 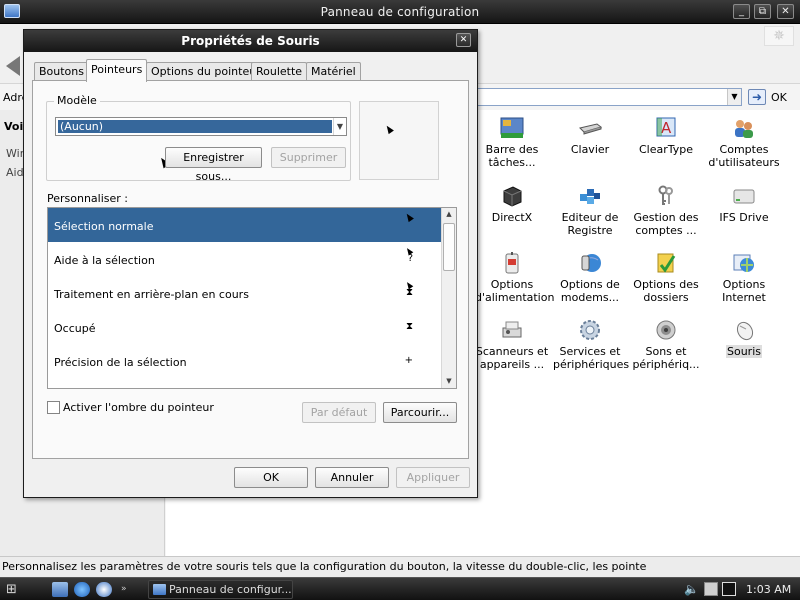 What do you see at coordinates (666, 282) in the screenshot?
I see `cp-item-folder-options: Options des dossiers` at bounding box center [666, 282].